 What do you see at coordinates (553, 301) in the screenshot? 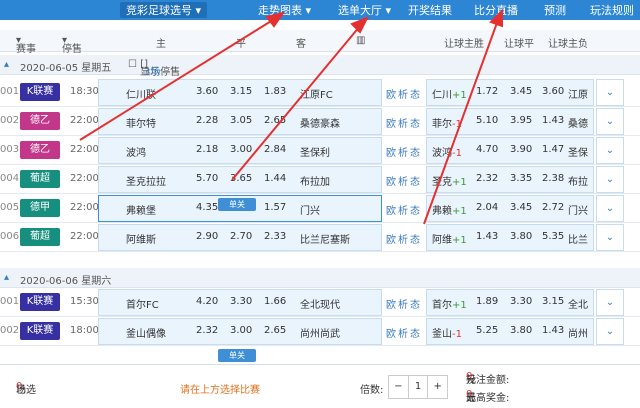
I see `r-odds-away: 3.15` at bounding box center [553, 301].